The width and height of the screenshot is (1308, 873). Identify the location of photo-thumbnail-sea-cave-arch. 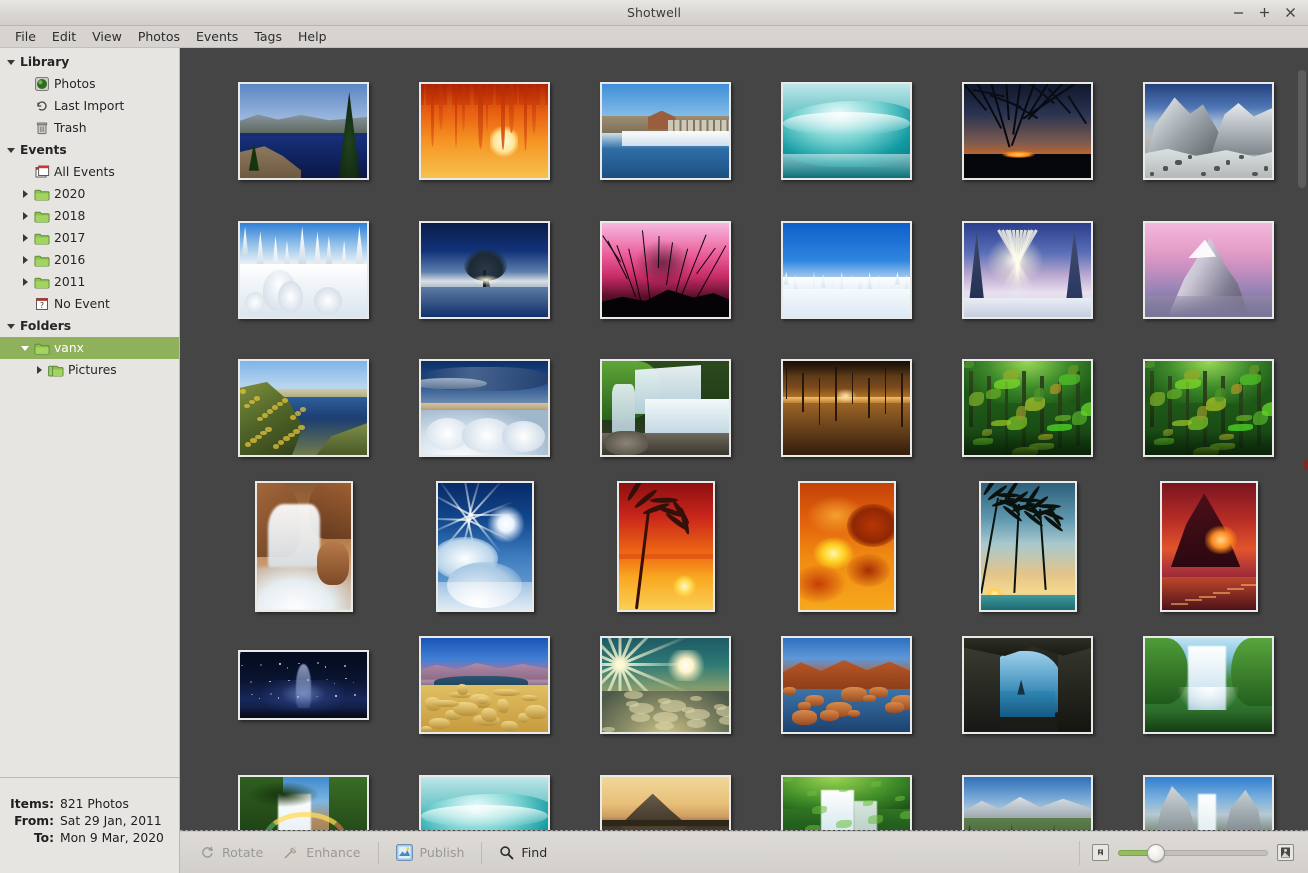
(1027, 685).